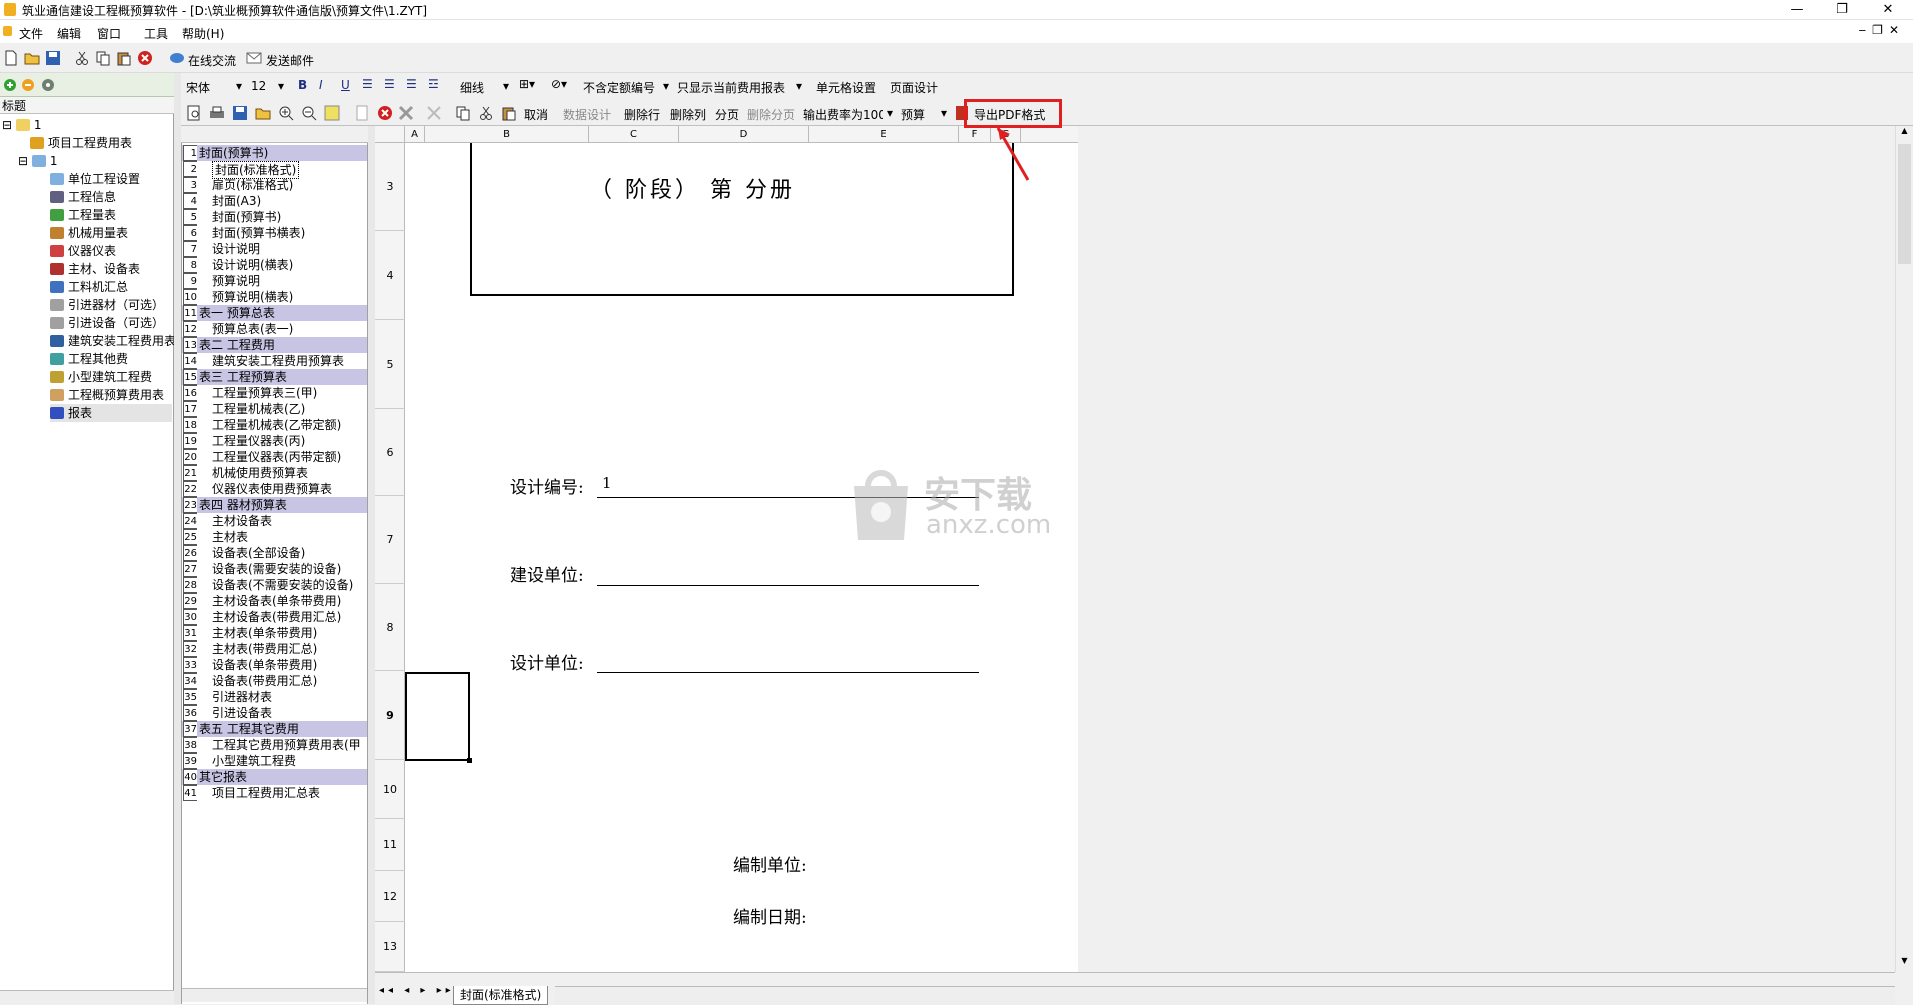  Describe the element at coordinates (83, 251) in the screenshot. I see `tree-item: 仪器仪表` at that location.